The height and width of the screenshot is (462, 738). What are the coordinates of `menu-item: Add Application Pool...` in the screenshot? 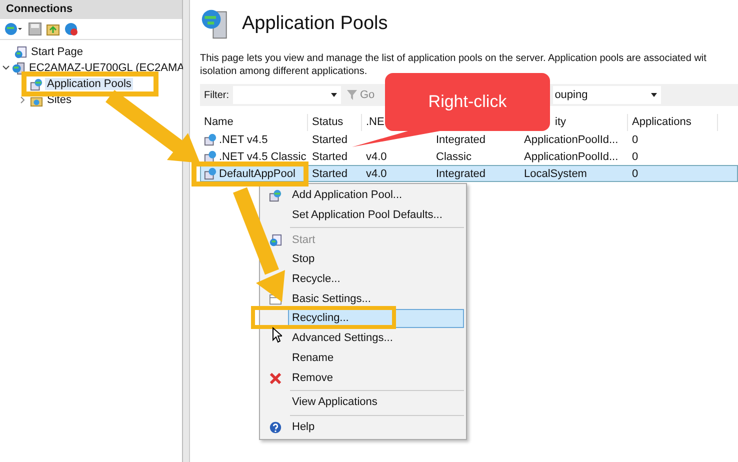 It's located at (376, 196).